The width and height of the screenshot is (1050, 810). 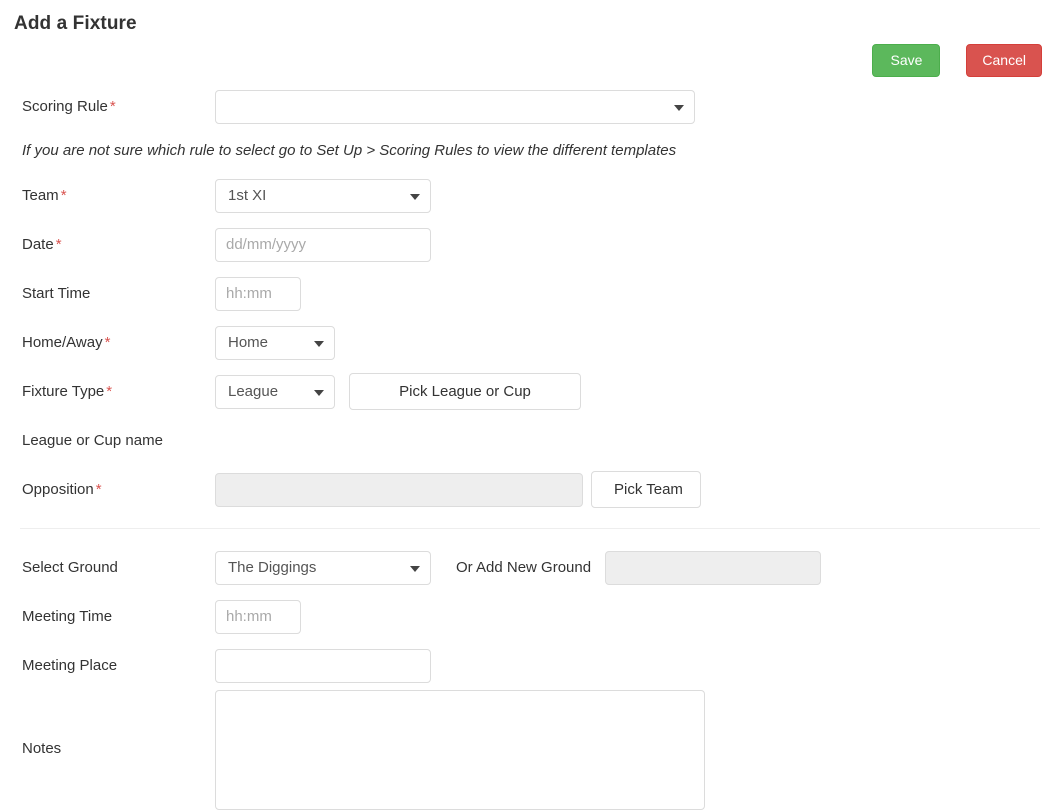 What do you see at coordinates (253, 391) in the screenshot?
I see `fixture-type-value: League` at bounding box center [253, 391].